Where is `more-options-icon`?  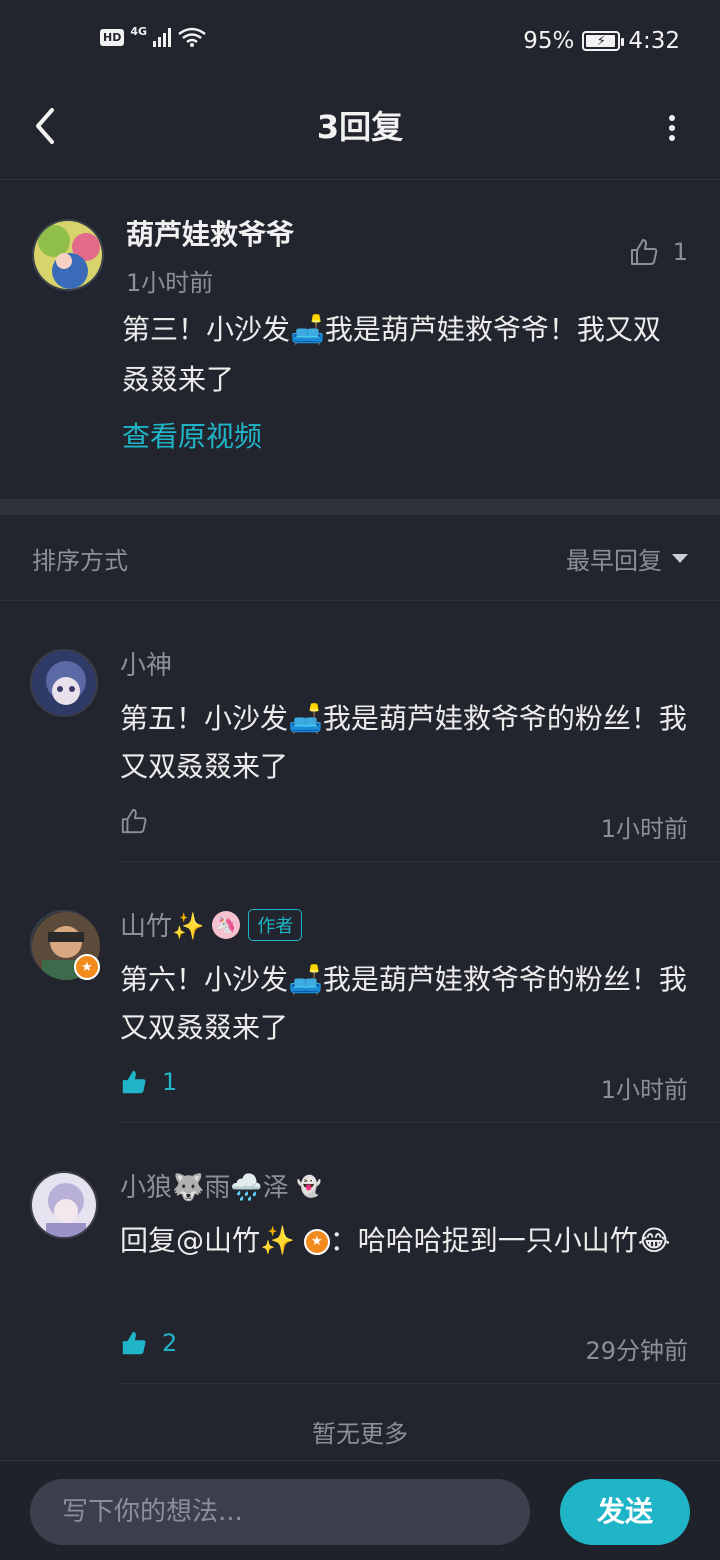 more-options-icon is located at coordinates (672, 128).